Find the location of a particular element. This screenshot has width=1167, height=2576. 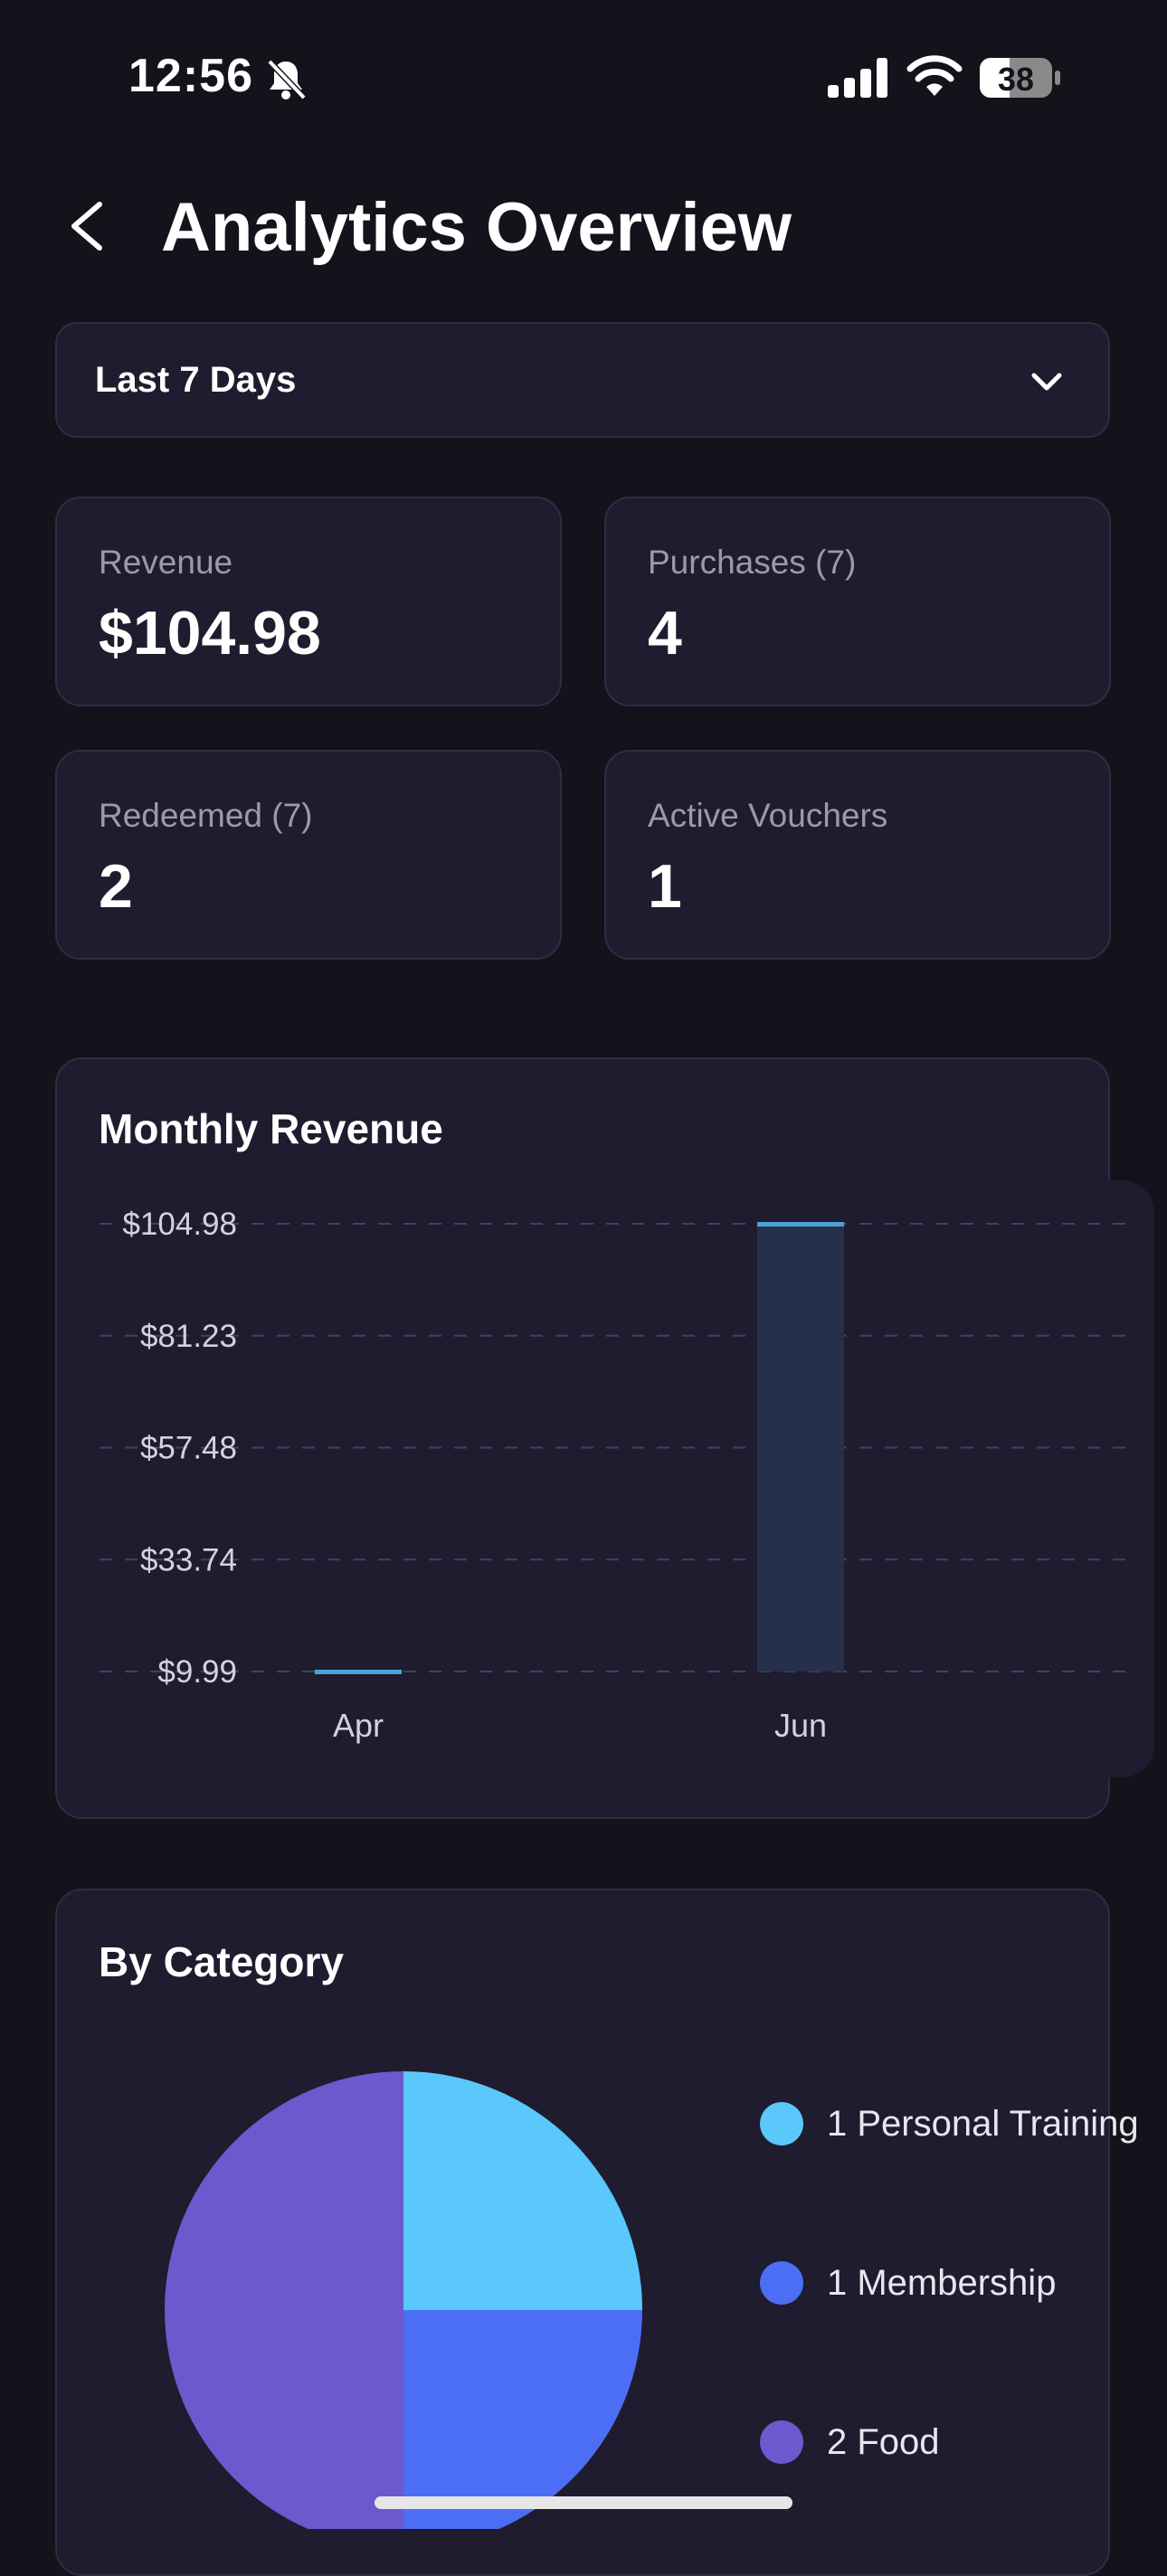

monthly-revenue-title: Monthly Revenue is located at coordinates (271, 1129).